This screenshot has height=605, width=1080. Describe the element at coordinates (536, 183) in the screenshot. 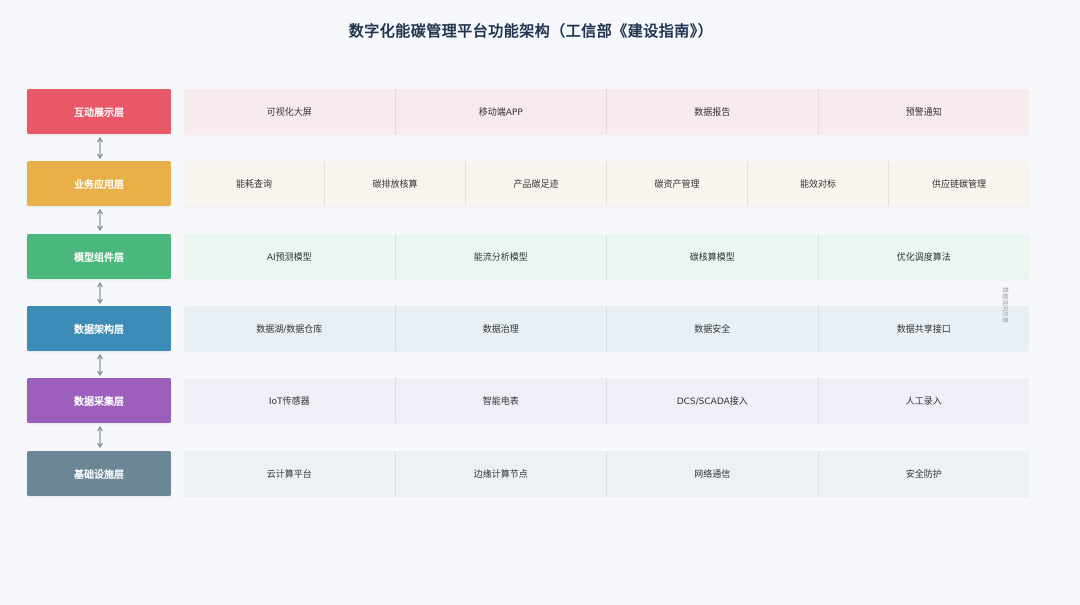

I see `component-cell: 产品碳足迹` at that location.